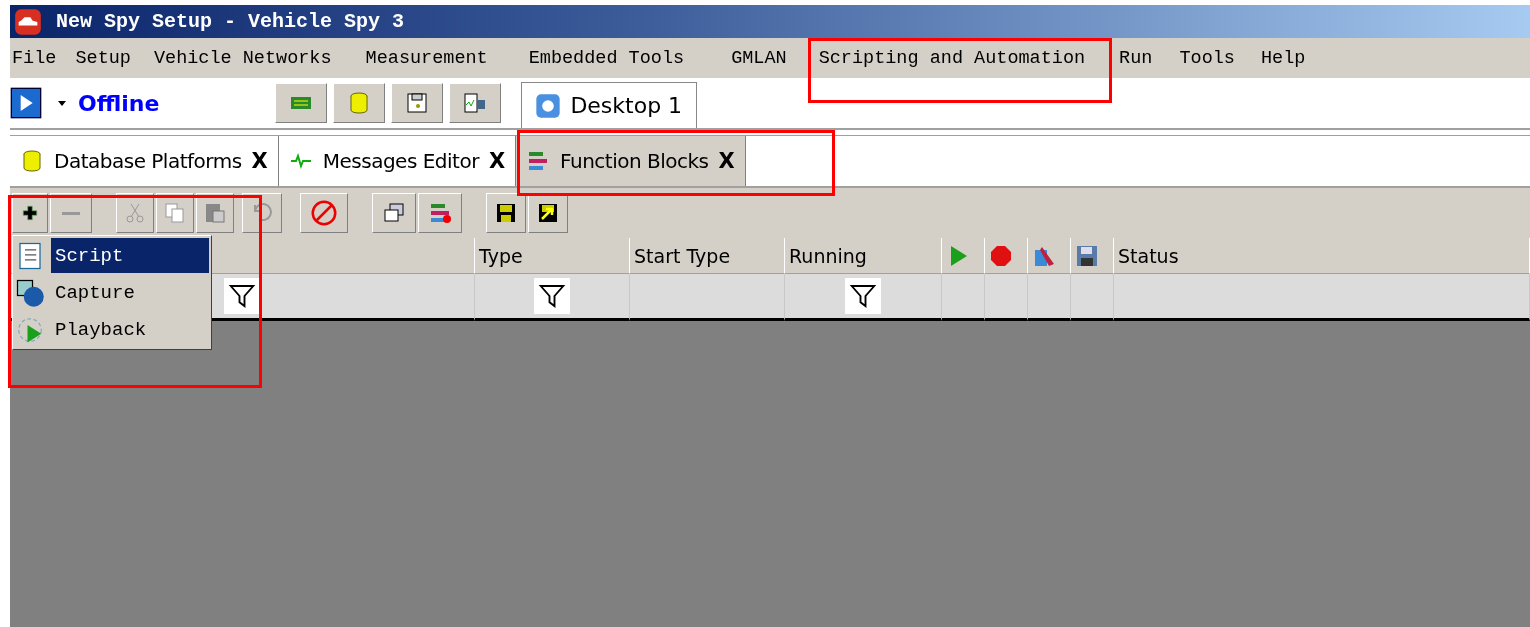 The image size is (1530, 627). I want to click on column-header: Running, so click(863, 256).